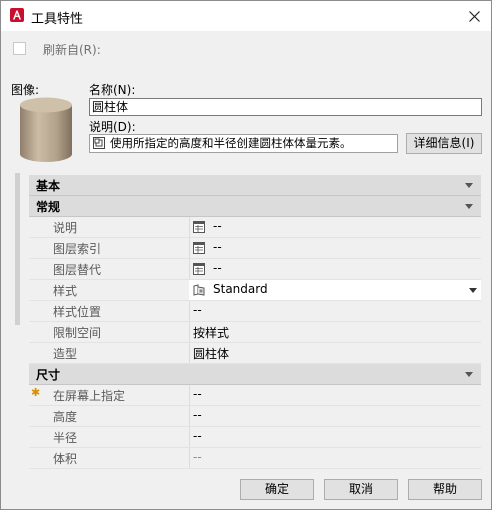 The image size is (492, 510). Describe the element at coordinates (255, 374) in the screenshot. I see `section-dimensions-header: 尺寸` at that location.